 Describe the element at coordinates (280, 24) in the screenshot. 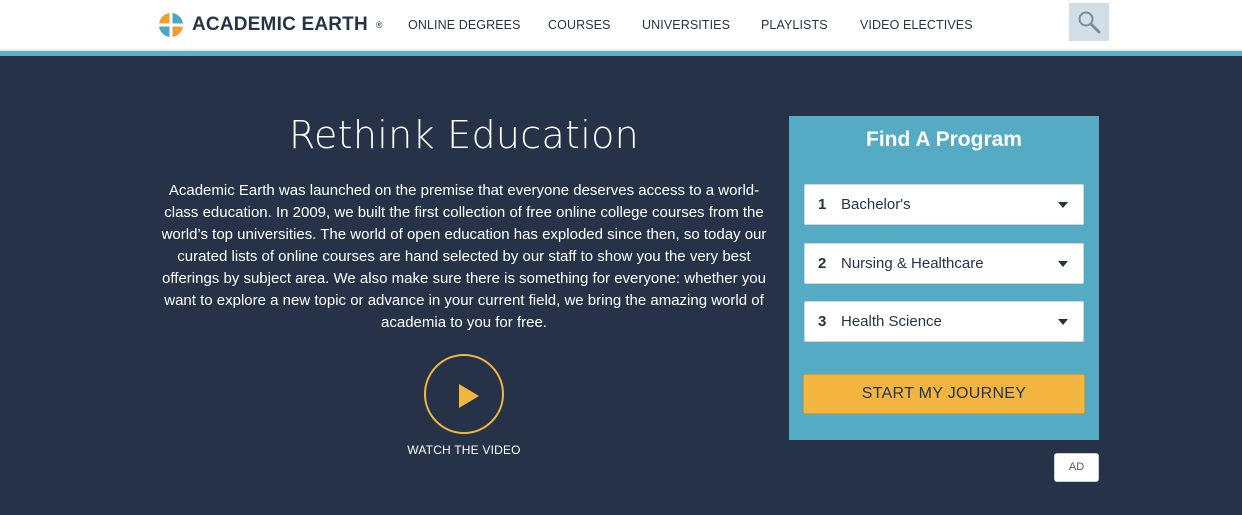

I see `logo-text: ACADEMIC EARTH` at that location.